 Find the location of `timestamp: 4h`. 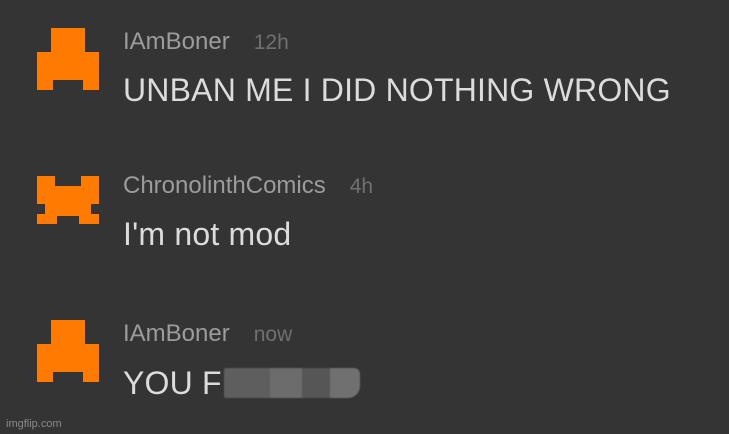

timestamp: 4h is located at coordinates (361, 186).